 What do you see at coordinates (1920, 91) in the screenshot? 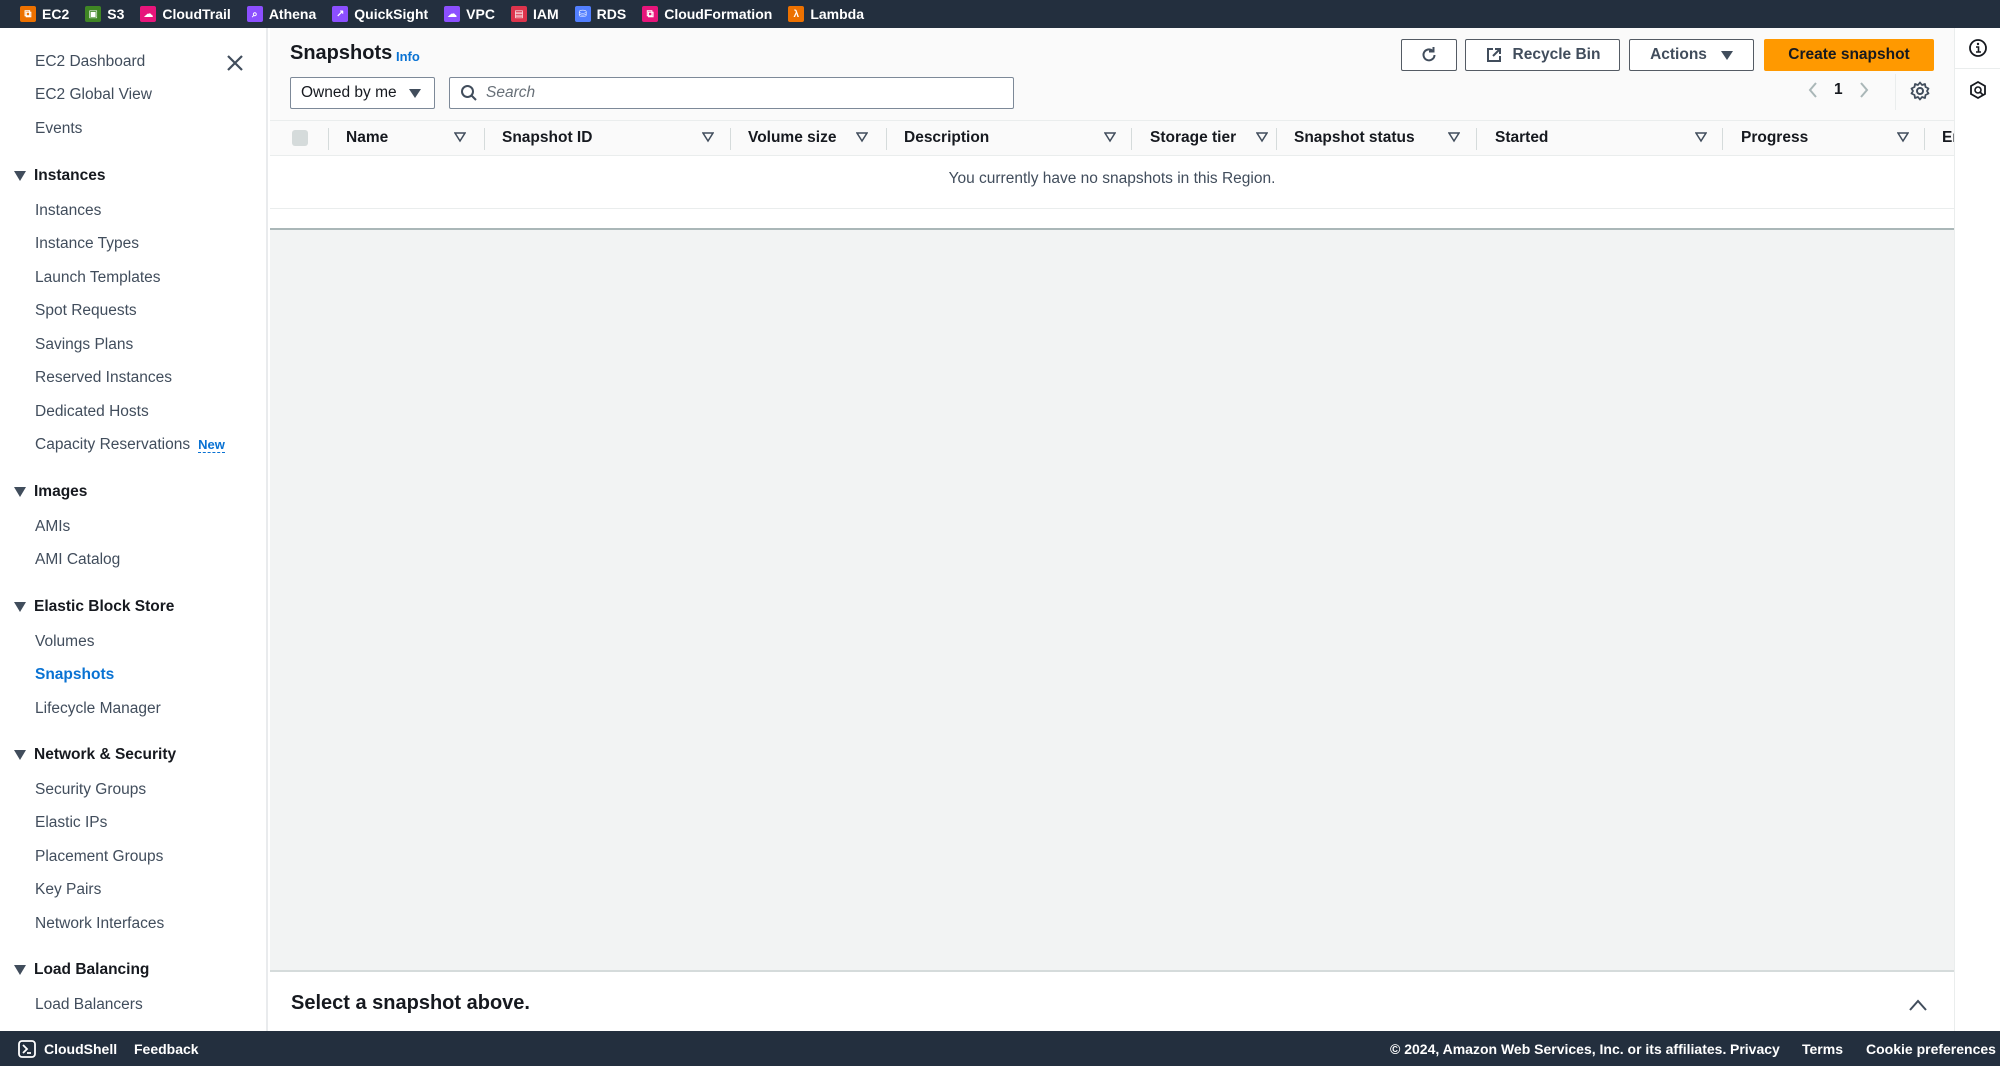
I see `settings-gear-icon` at bounding box center [1920, 91].